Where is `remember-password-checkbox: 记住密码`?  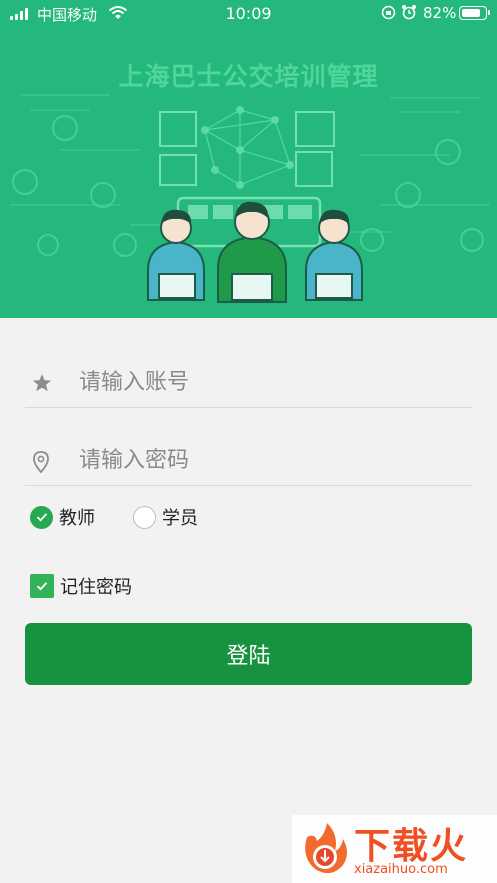
remember-password-checkbox: 记住密码 is located at coordinates (81, 586).